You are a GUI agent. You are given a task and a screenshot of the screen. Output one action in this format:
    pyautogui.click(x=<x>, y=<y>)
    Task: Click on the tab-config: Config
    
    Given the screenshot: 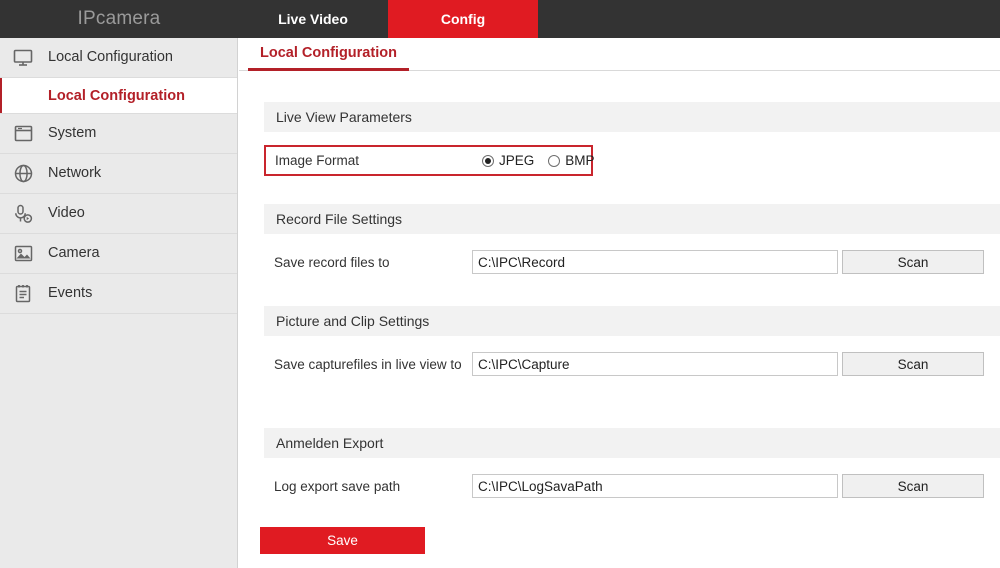 What is the action you would take?
    pyautogui.click(x=463, y=19)
    